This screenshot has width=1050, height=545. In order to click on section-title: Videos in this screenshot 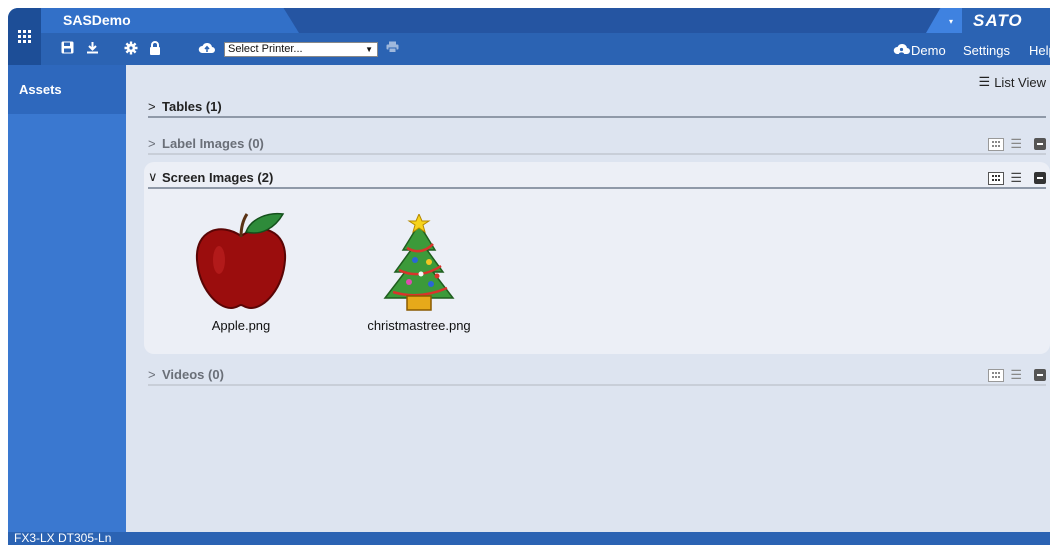, I will do `click(183, 374)`.